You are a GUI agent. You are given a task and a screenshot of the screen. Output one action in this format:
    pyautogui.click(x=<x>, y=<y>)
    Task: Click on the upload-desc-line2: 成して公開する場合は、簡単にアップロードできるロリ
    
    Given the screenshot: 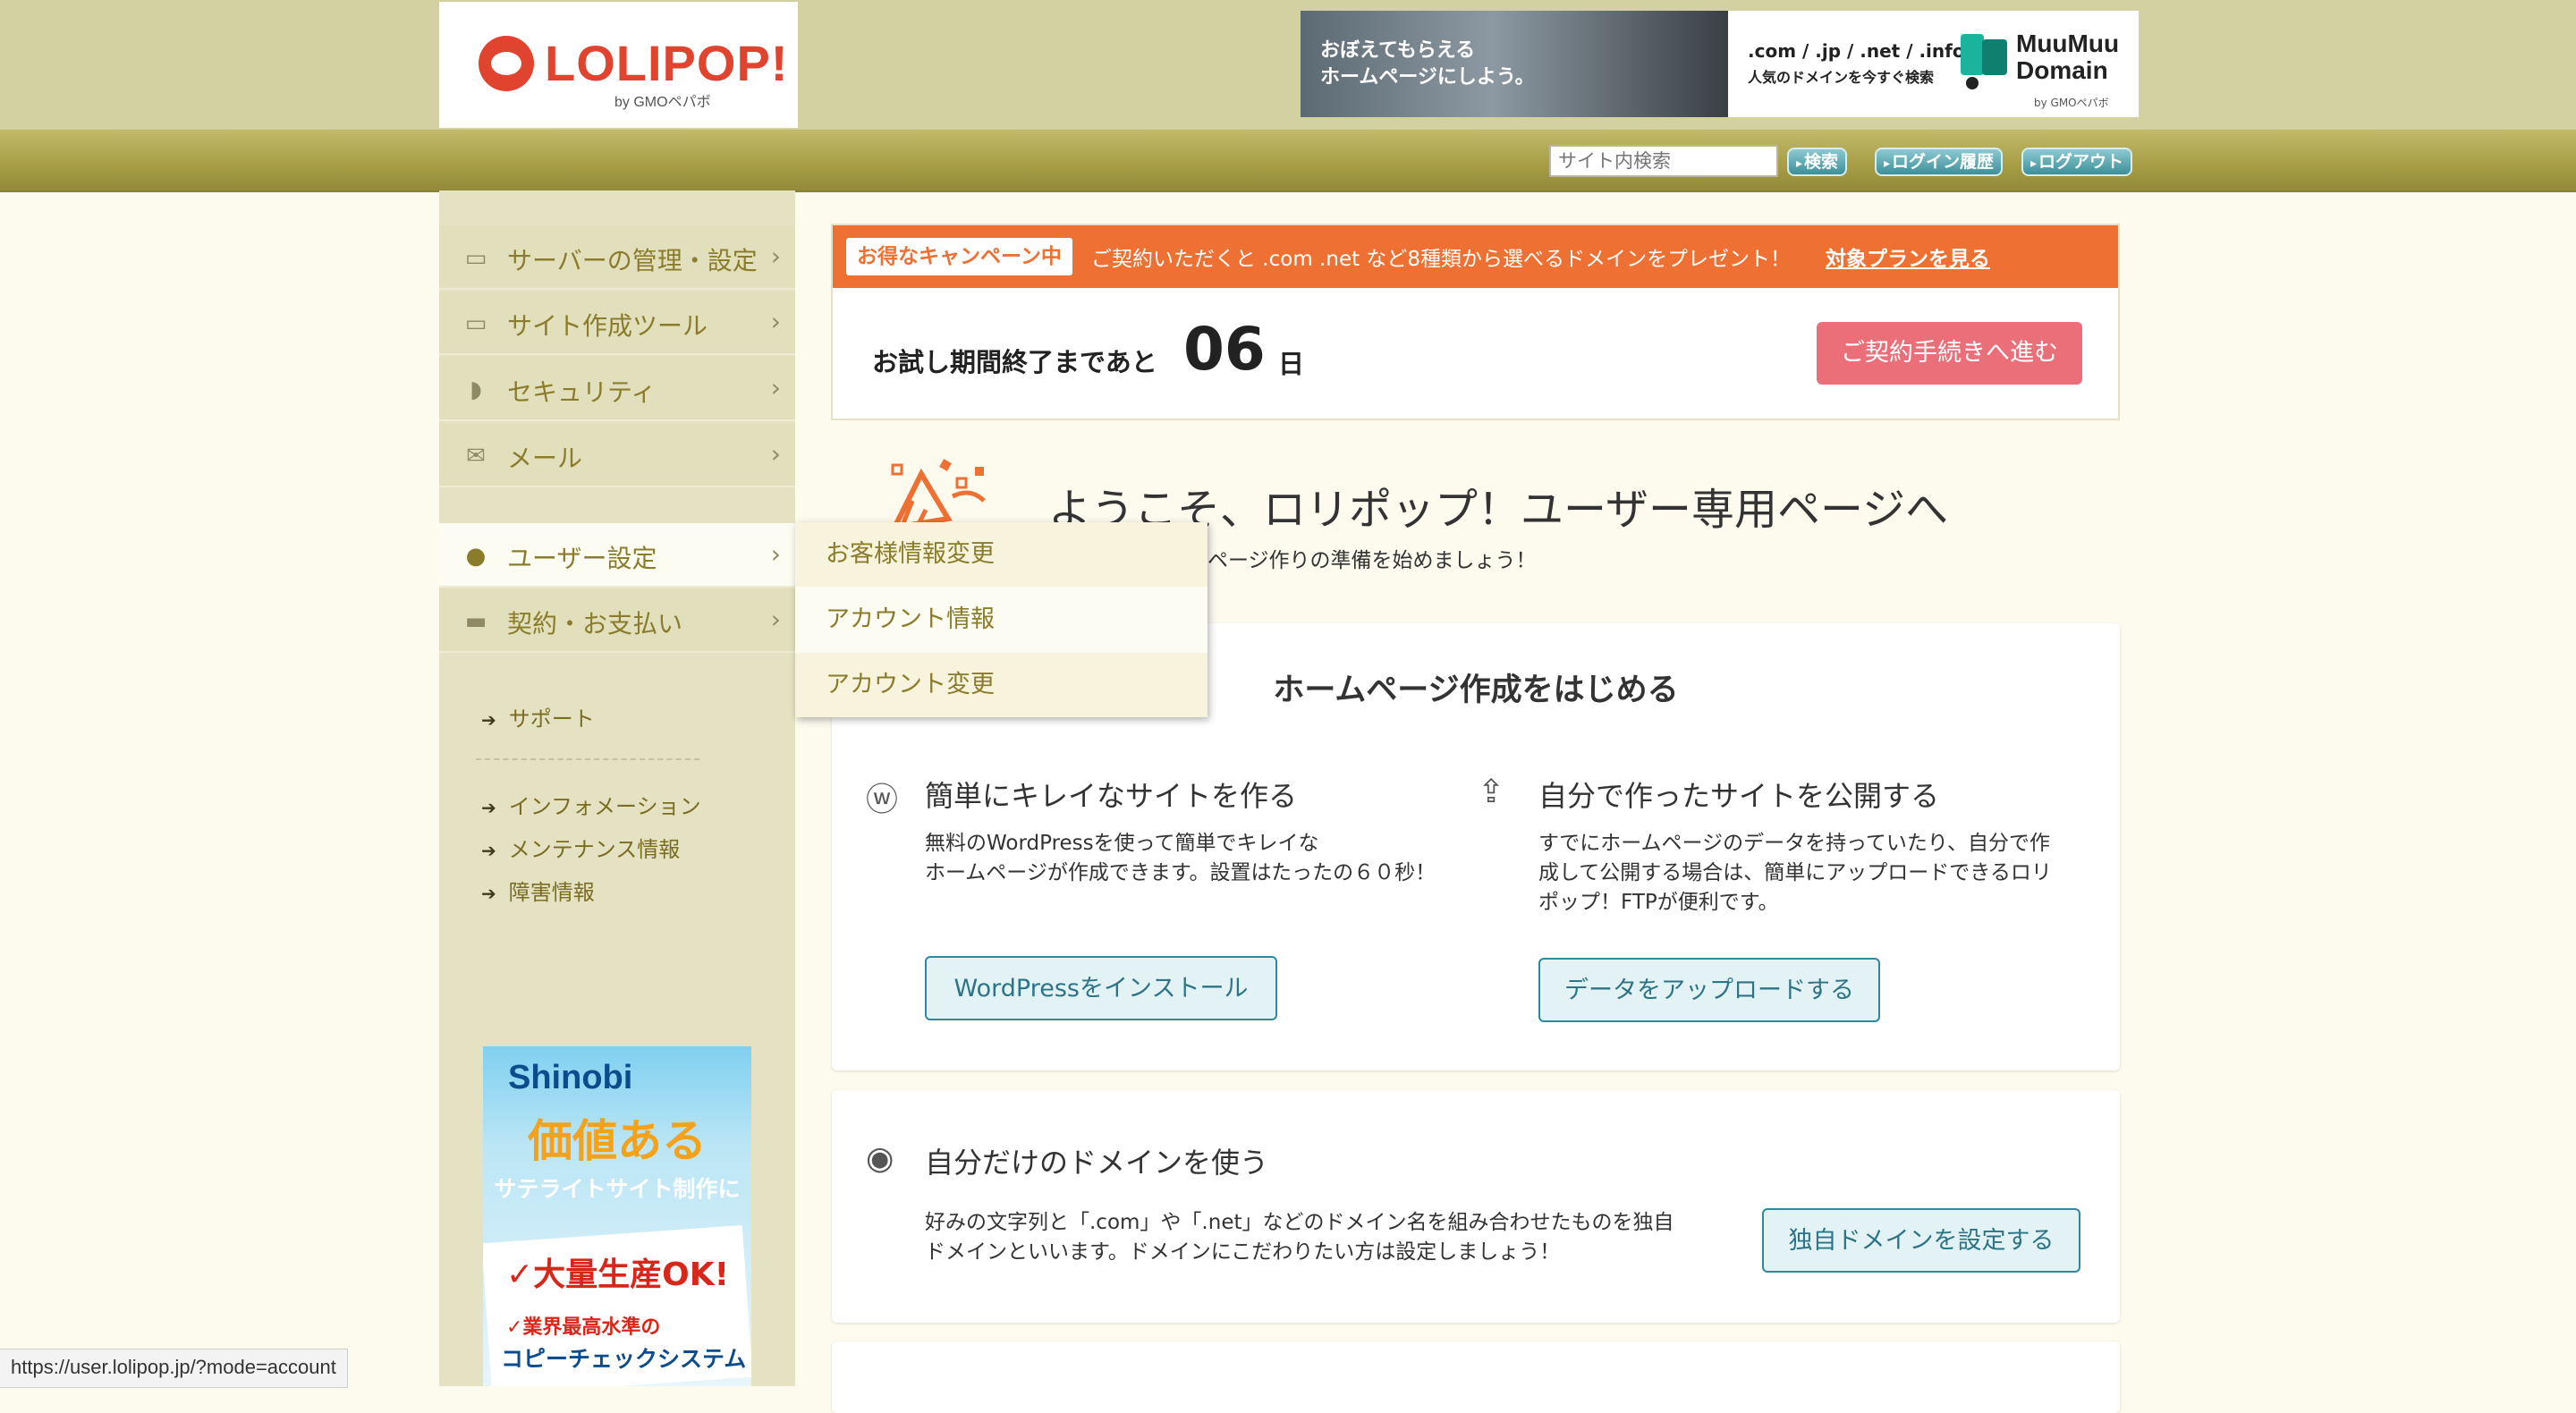 What is the action you would take?
    pyautogui.click(x=1795, y=872)
    